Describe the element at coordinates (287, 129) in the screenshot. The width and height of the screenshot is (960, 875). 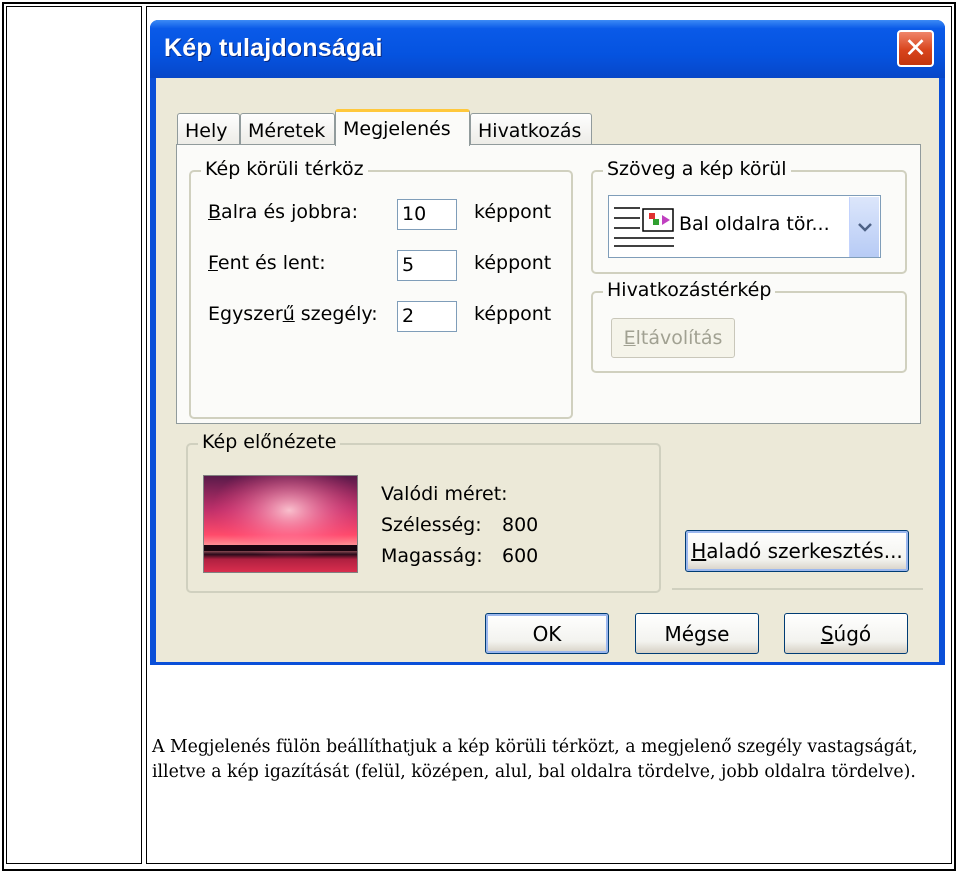
I see `tab-dimensions: Méretek` at that location.